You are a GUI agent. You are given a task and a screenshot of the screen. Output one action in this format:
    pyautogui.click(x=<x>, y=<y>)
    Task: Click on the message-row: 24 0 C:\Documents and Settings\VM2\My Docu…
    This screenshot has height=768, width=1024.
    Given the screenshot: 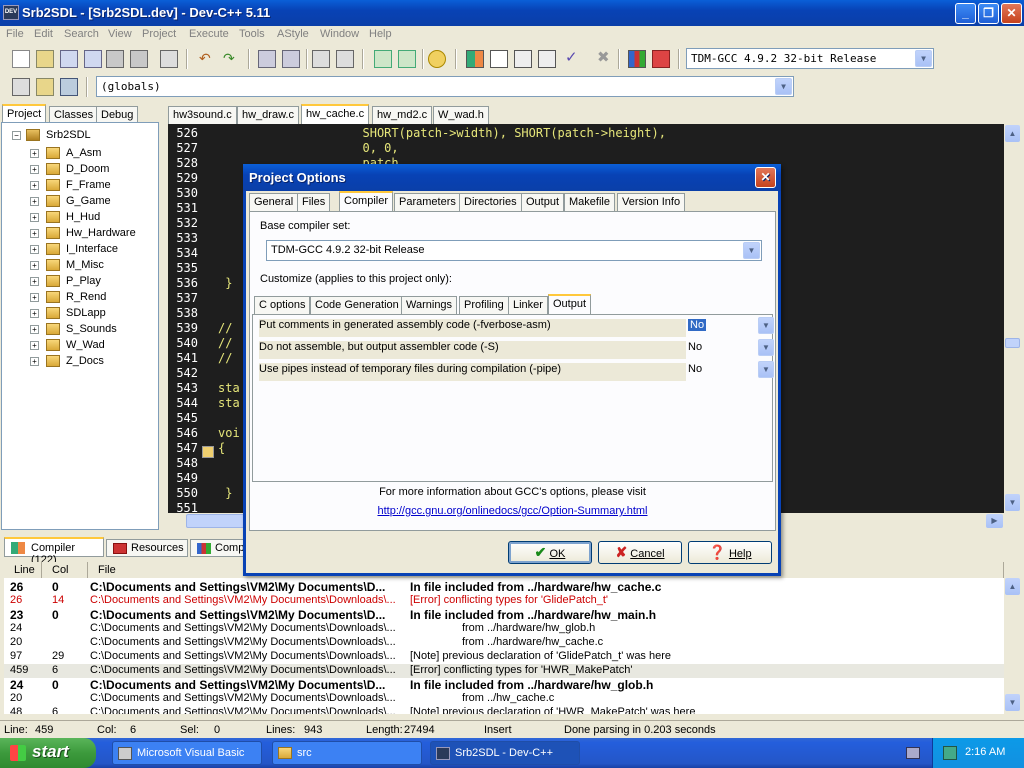 What is the action you would take?
    pyautogui.click(x=504, y=685)
    